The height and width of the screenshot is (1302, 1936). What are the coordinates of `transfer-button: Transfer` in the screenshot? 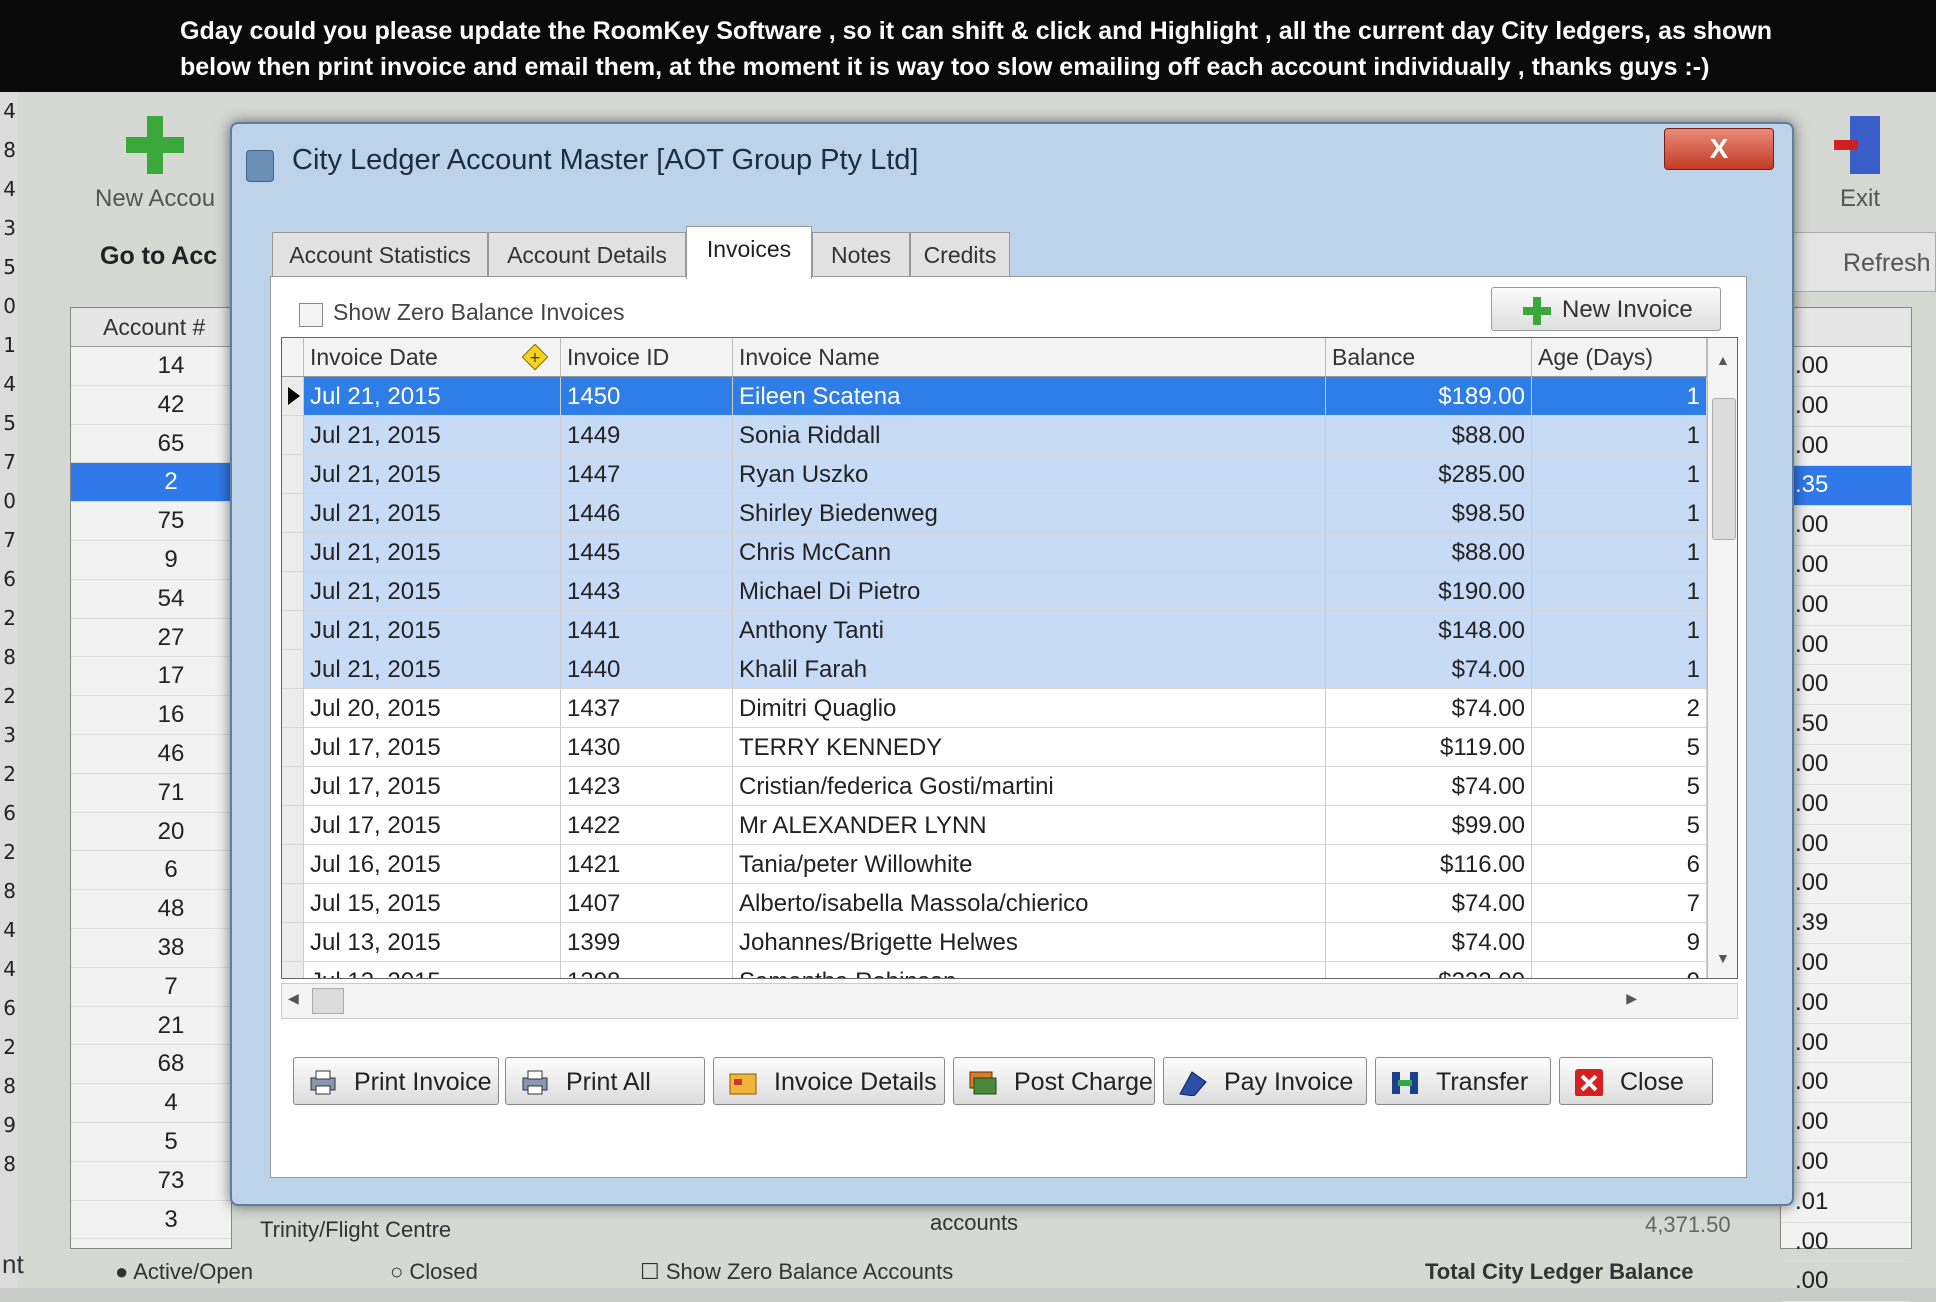 It's located at (1463, 1081).